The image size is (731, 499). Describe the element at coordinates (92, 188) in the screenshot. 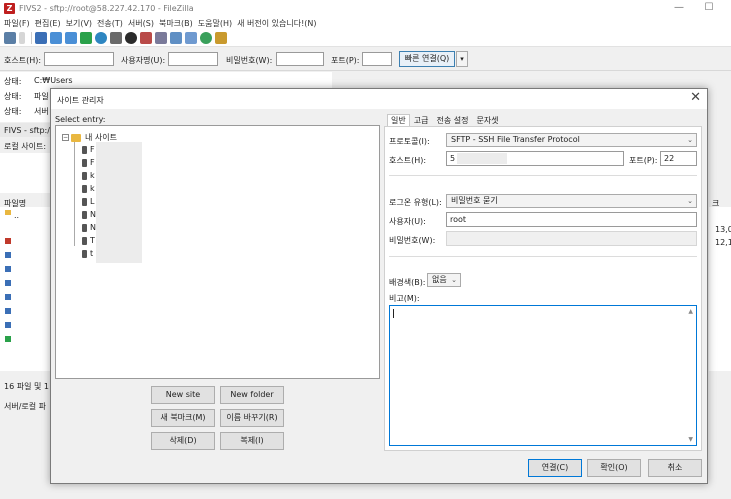

I see `site-name: k` at that location.